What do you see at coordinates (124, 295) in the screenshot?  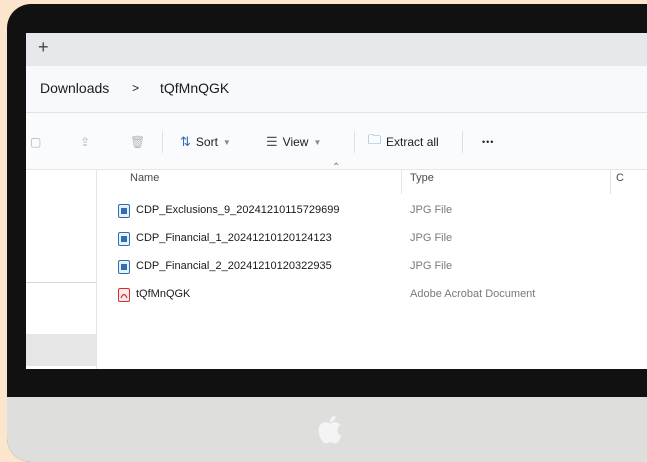 I see `pdf-file-icon` at bounding box center [124, 295].